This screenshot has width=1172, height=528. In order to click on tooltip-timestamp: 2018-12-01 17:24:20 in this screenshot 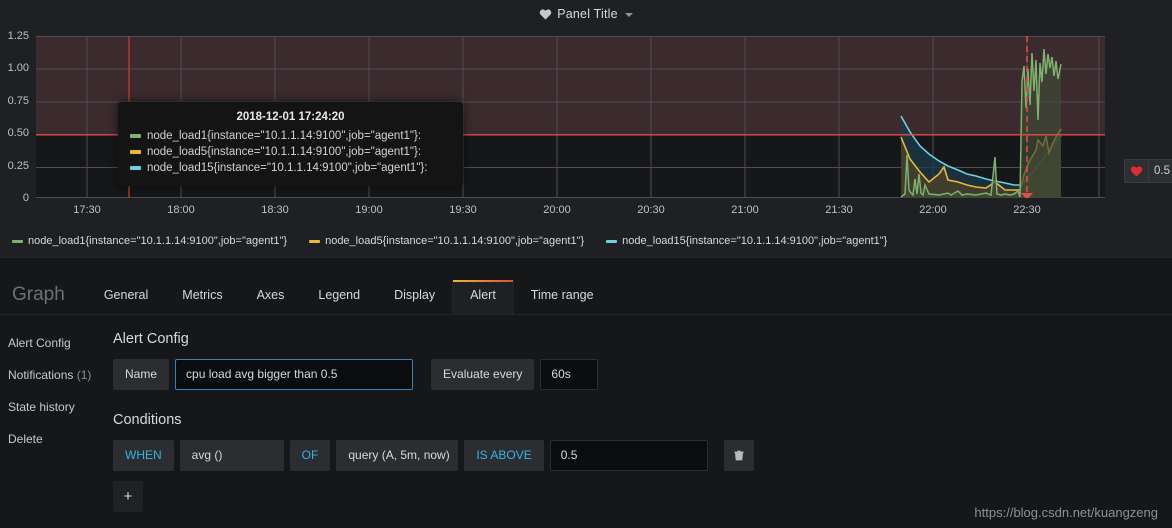, I will do `click(290, 117)`.